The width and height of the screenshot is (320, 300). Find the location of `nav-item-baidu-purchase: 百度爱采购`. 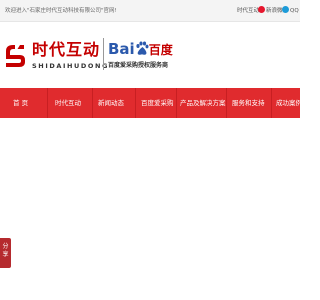

nav-item-baidu-purchase: 百度爱采购 is located at coordinates (157, 103).